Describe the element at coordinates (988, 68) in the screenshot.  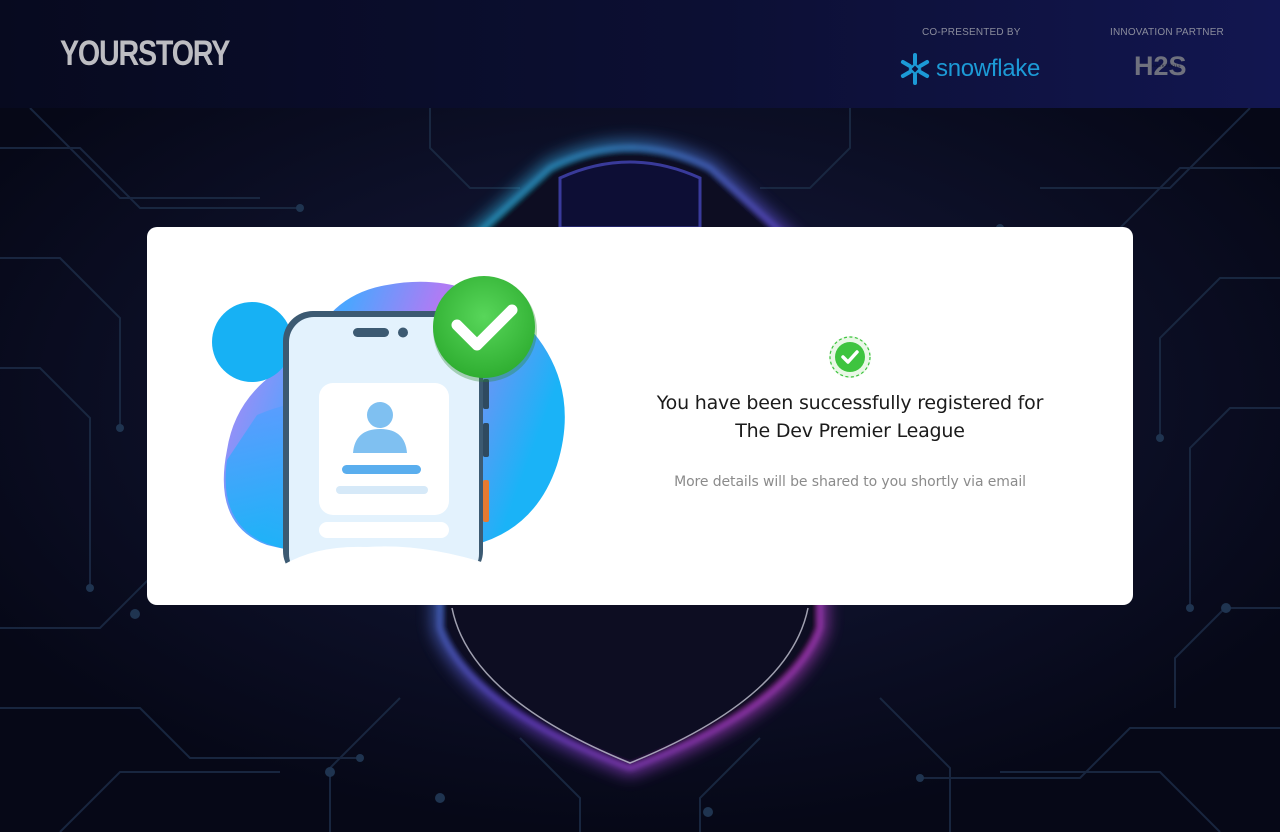
I see `snowflake-wordmark: snowflake` at that location.